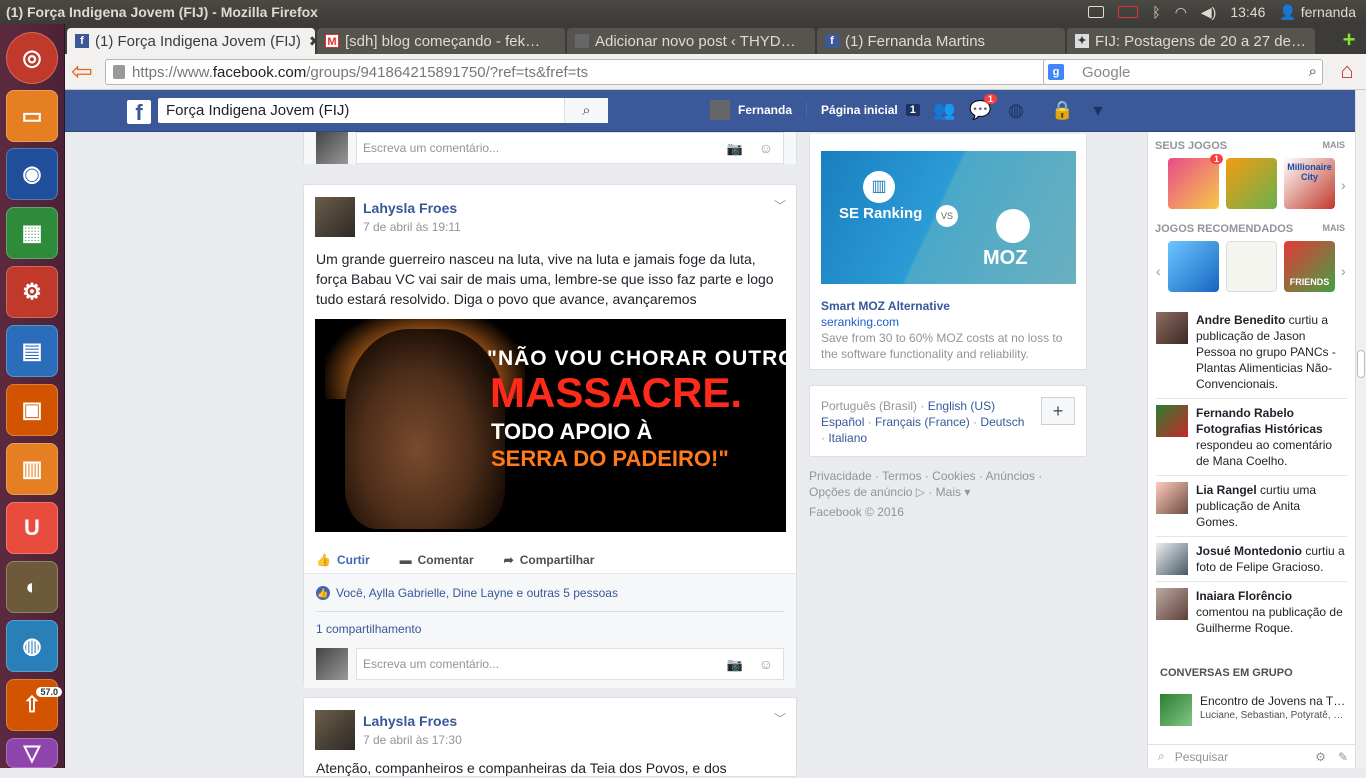 This screenshot has width=1366, height=778. Describe the element at coordinates (343, 560) in the screenshot. I see `like-button: 👍 Curtir` at that location.